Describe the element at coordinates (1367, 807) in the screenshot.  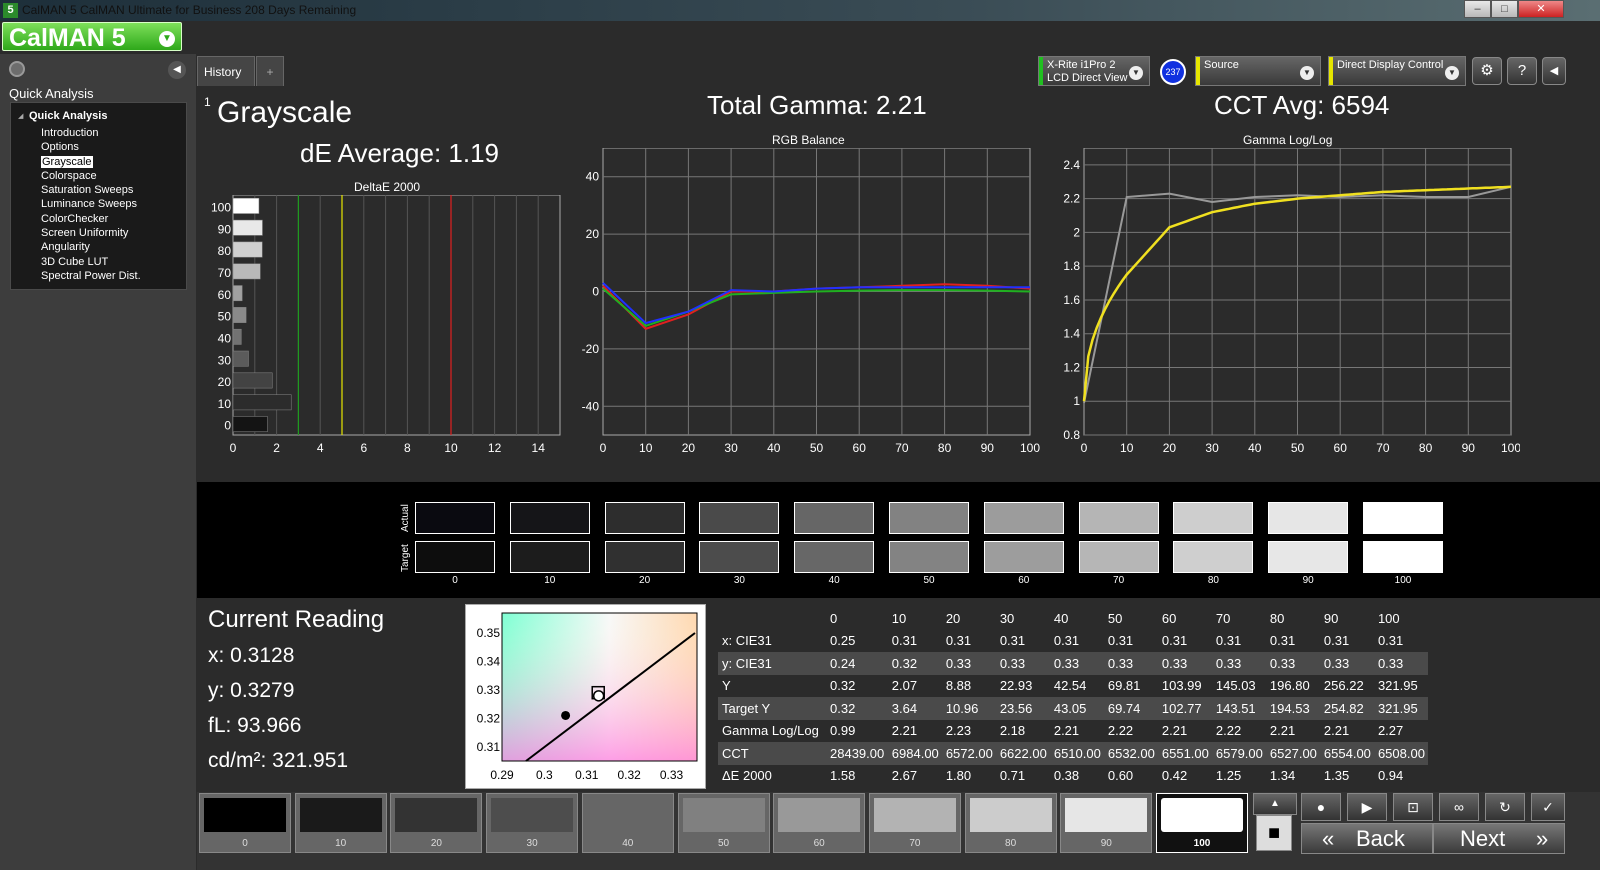
I see `play-button: ▶` at that location.